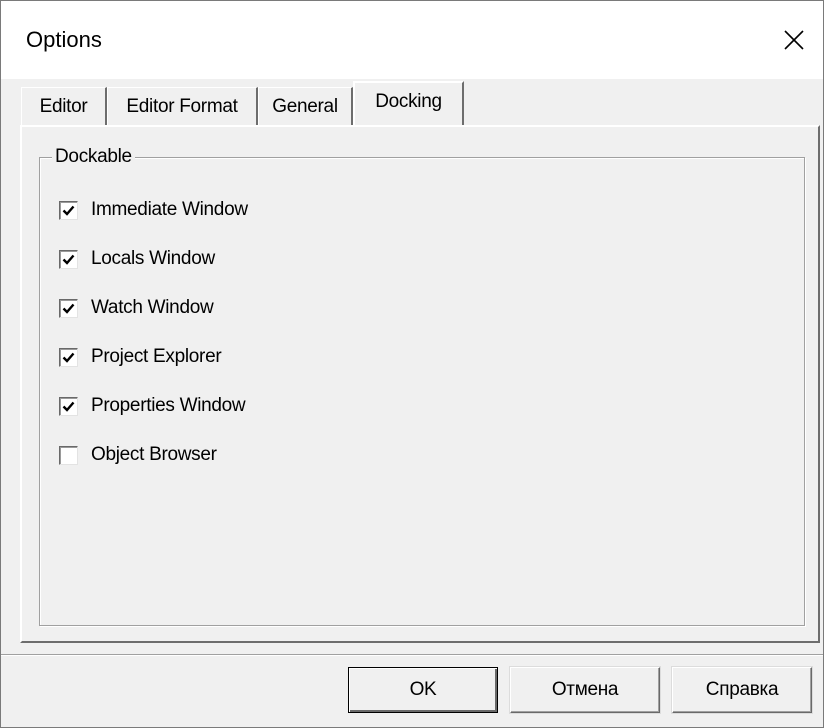 This screenshot has height=728, width=824. I want to click on tab-editor-format: Editor Format, so click(182, 106).